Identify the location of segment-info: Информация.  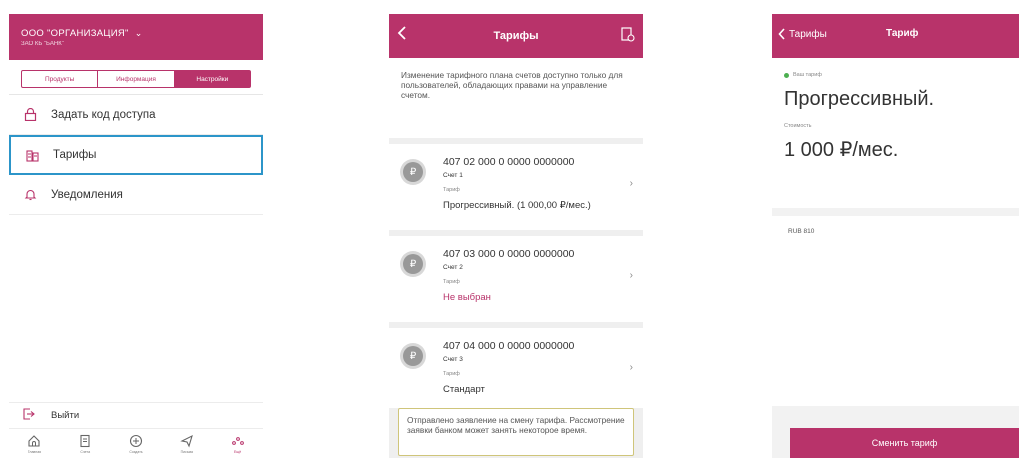
(136, 79).